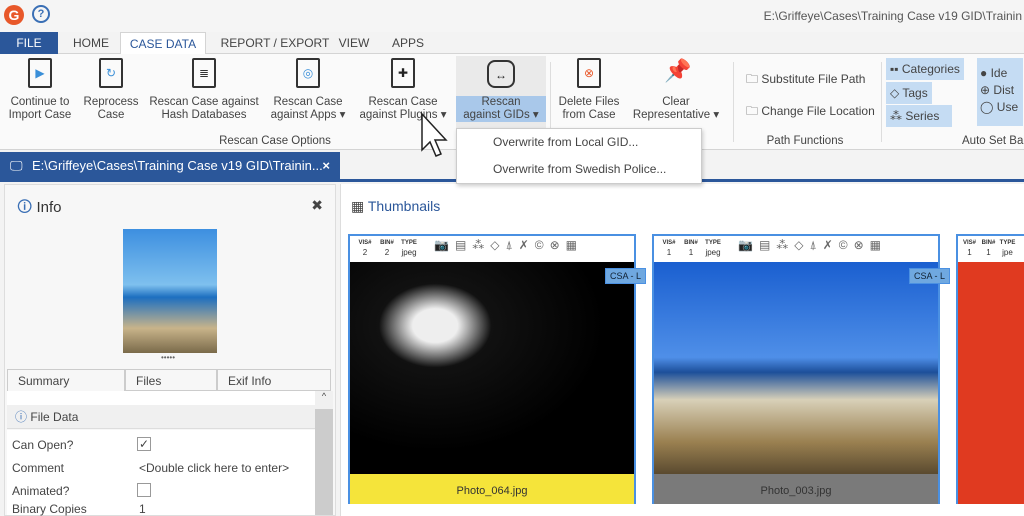  Describe the element at coordinates (142, 509) in the screenshot. I see `prop-value: 1` at that location.